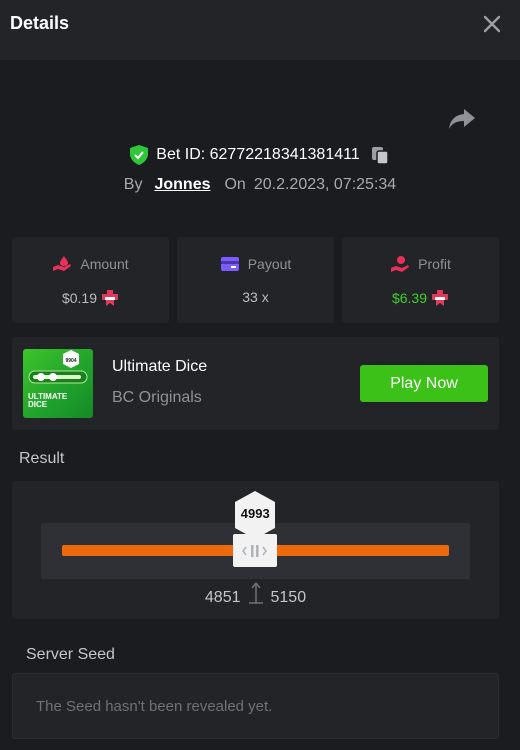 The height and width of the screenshot is (750, 520). What do you see at coordinates (400, 264) in the screenshot?
I see `hand-coin-icon` at bounding box center [400, 264].